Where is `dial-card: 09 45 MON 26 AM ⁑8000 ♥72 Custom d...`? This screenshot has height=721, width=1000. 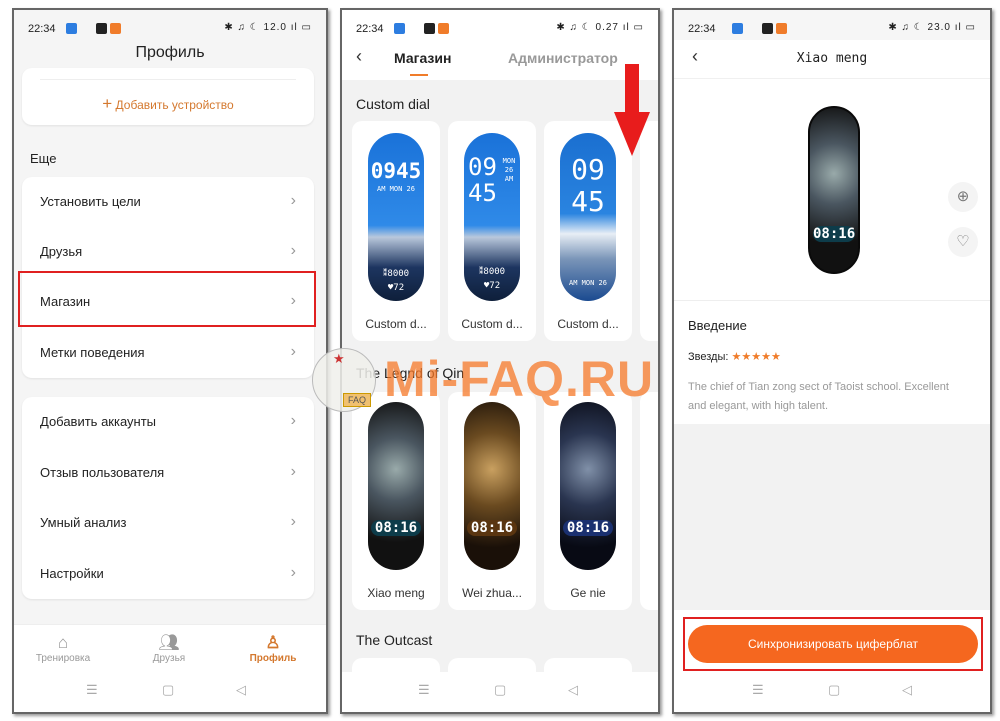 dial-card: 09 45 MON 26 AM ⁑8000 ♥72 Custom d... is located at coordinates (492, 231).